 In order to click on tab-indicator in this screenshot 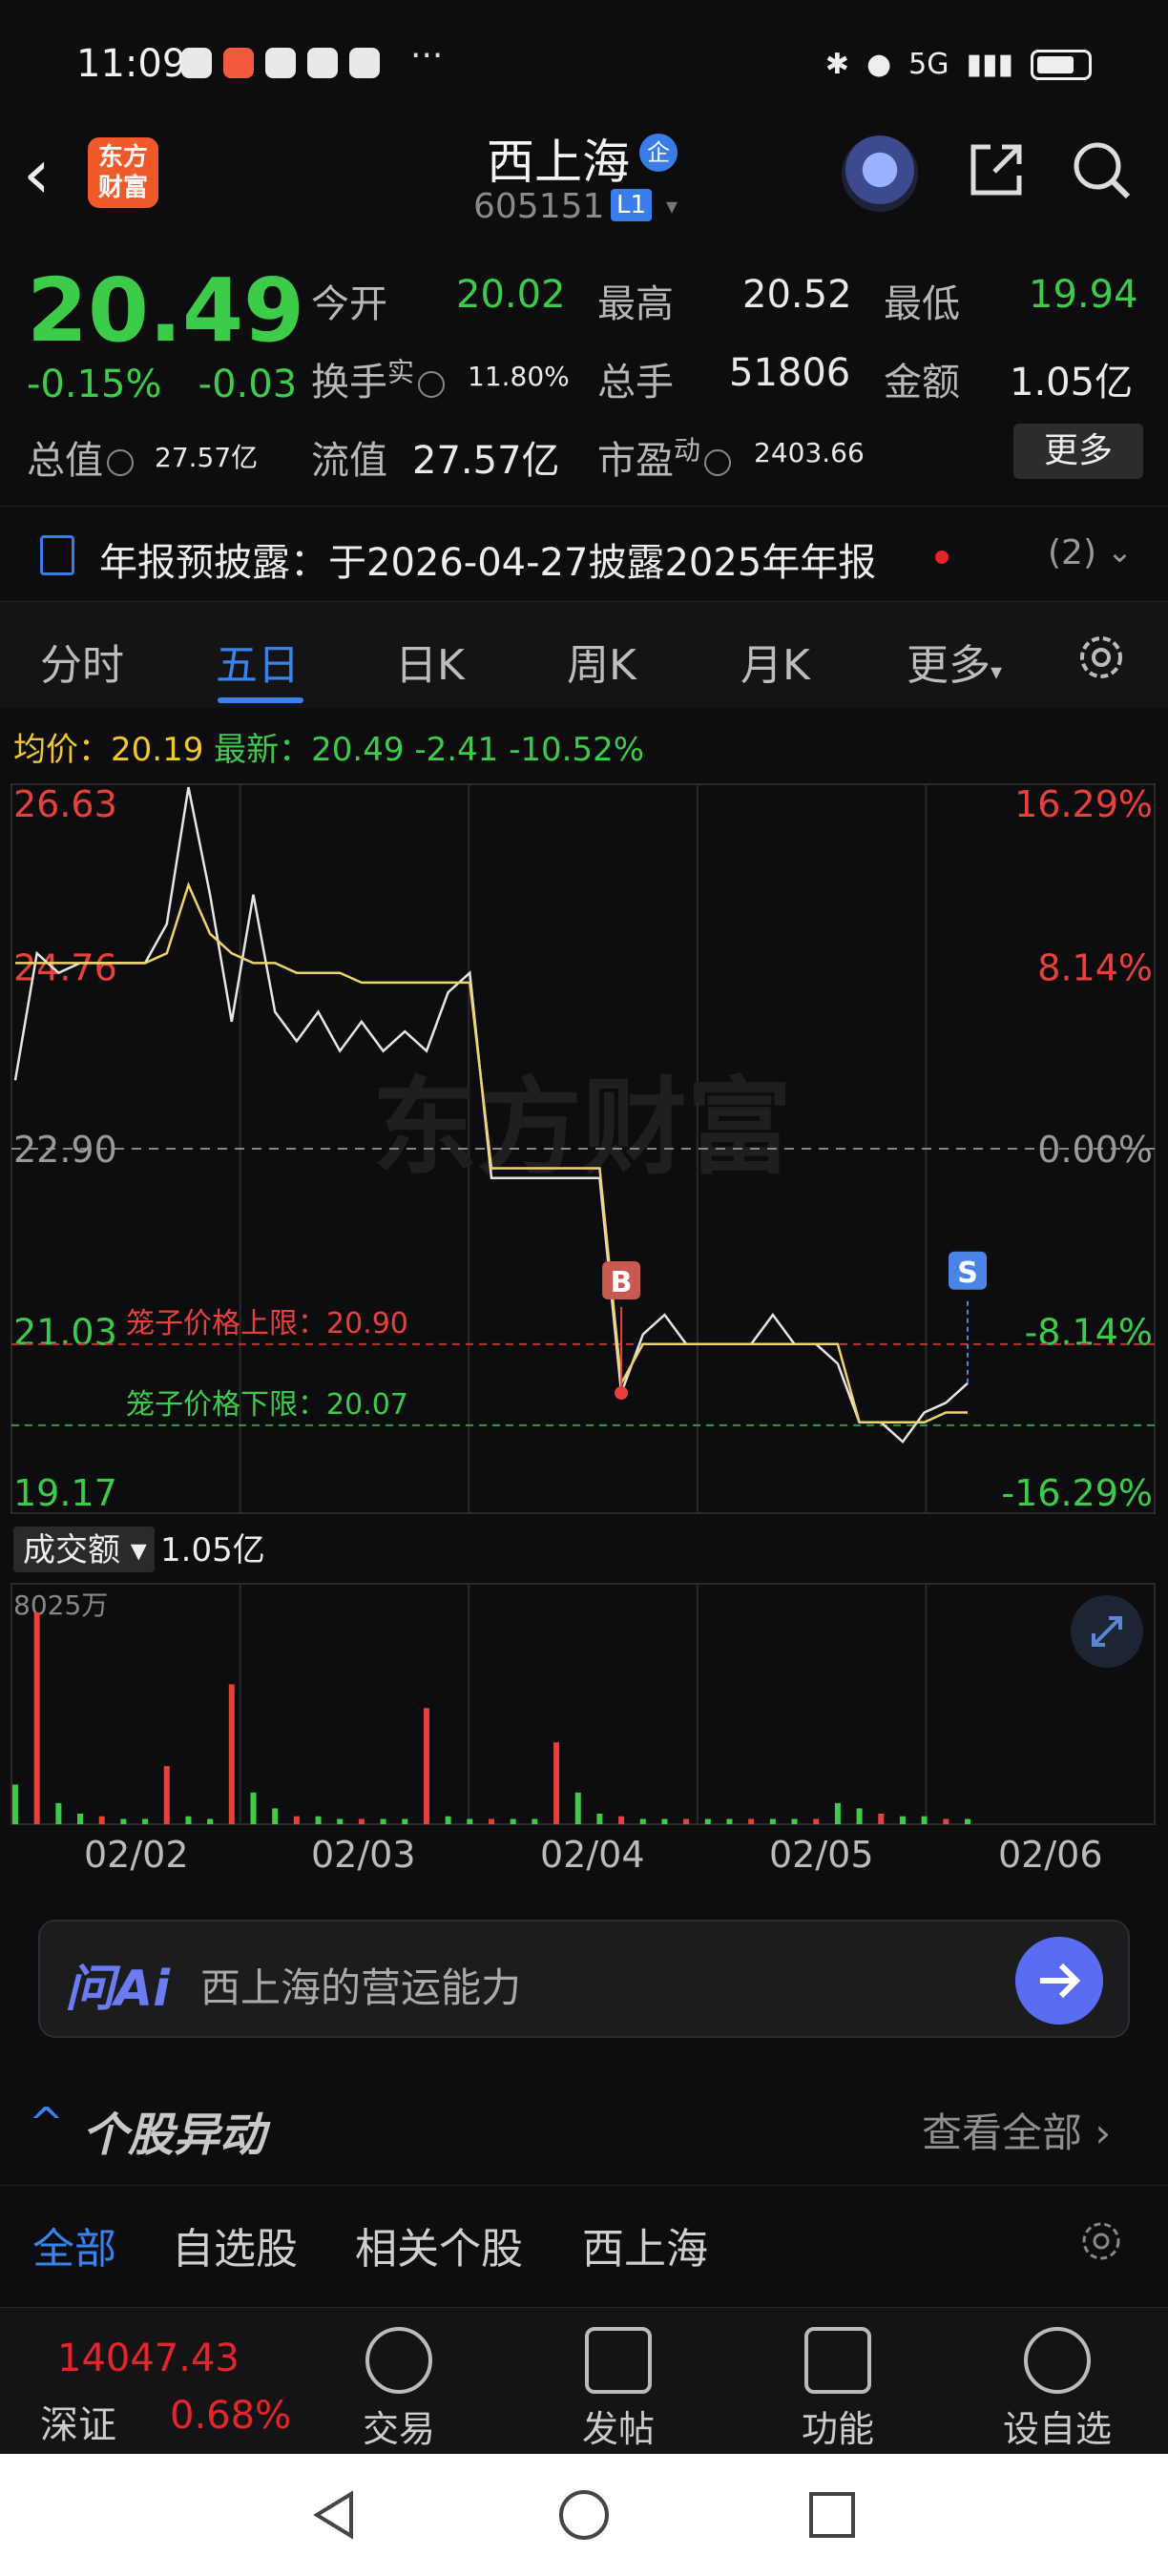, I will do `click(260, 700)`.